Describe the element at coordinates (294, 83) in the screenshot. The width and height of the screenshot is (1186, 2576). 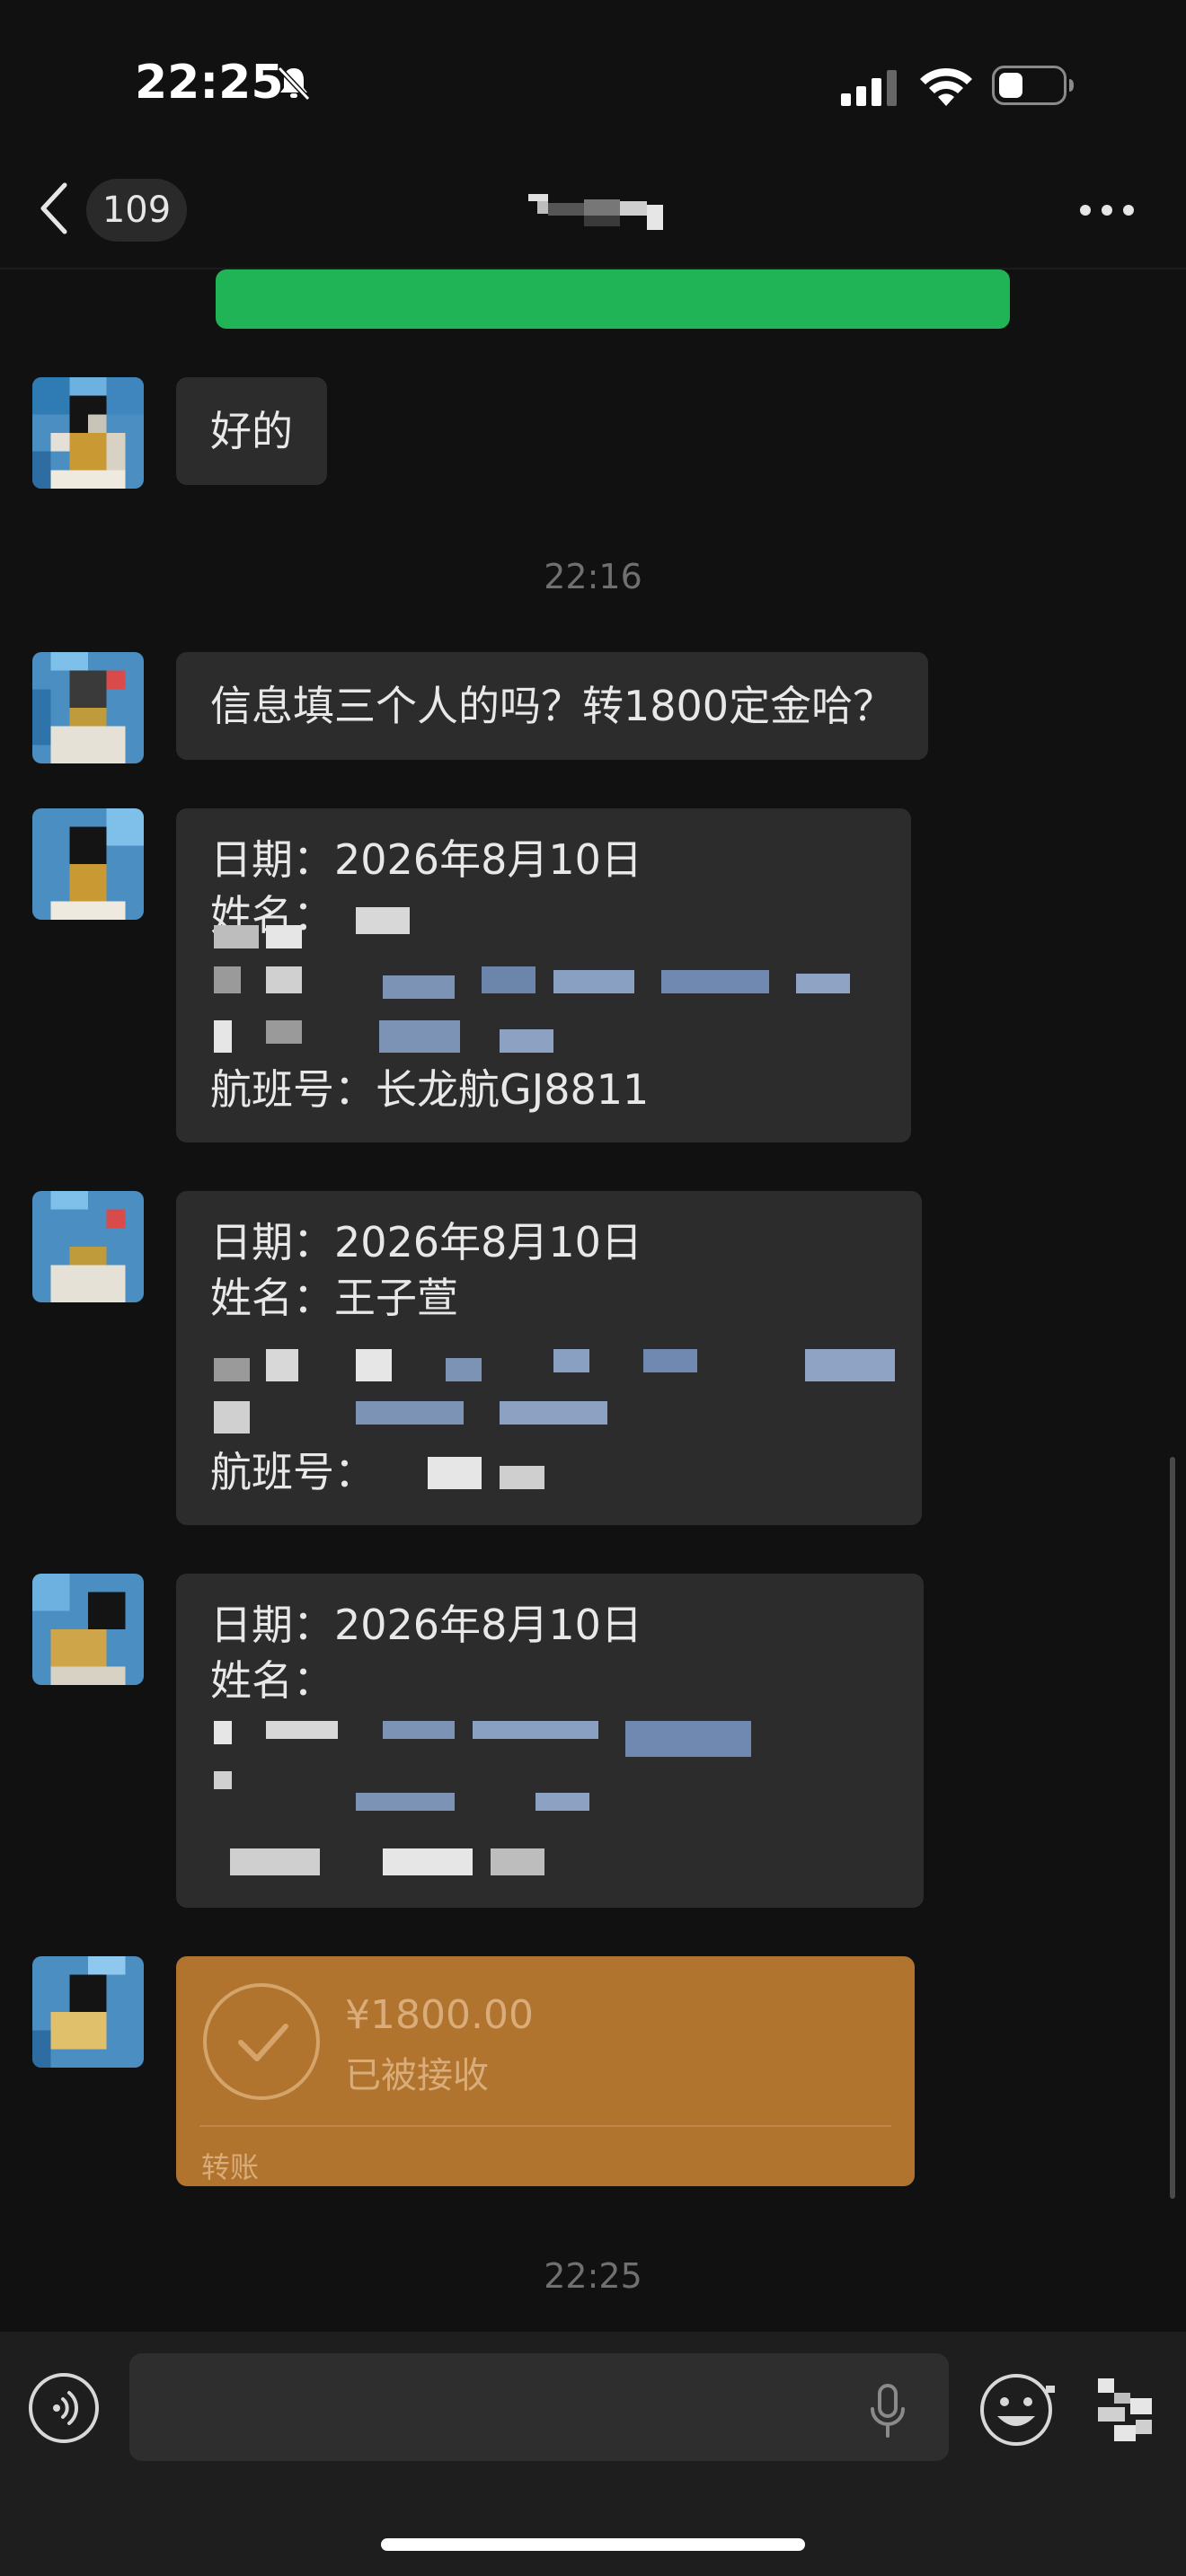
I see `bell-muted-icon` at that location.